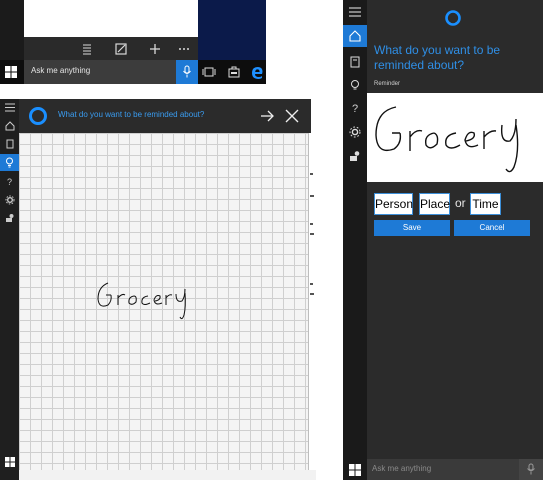 This screenshot has width=543, height=480. I want to click on cortana-action-bar, so click(111, 49).